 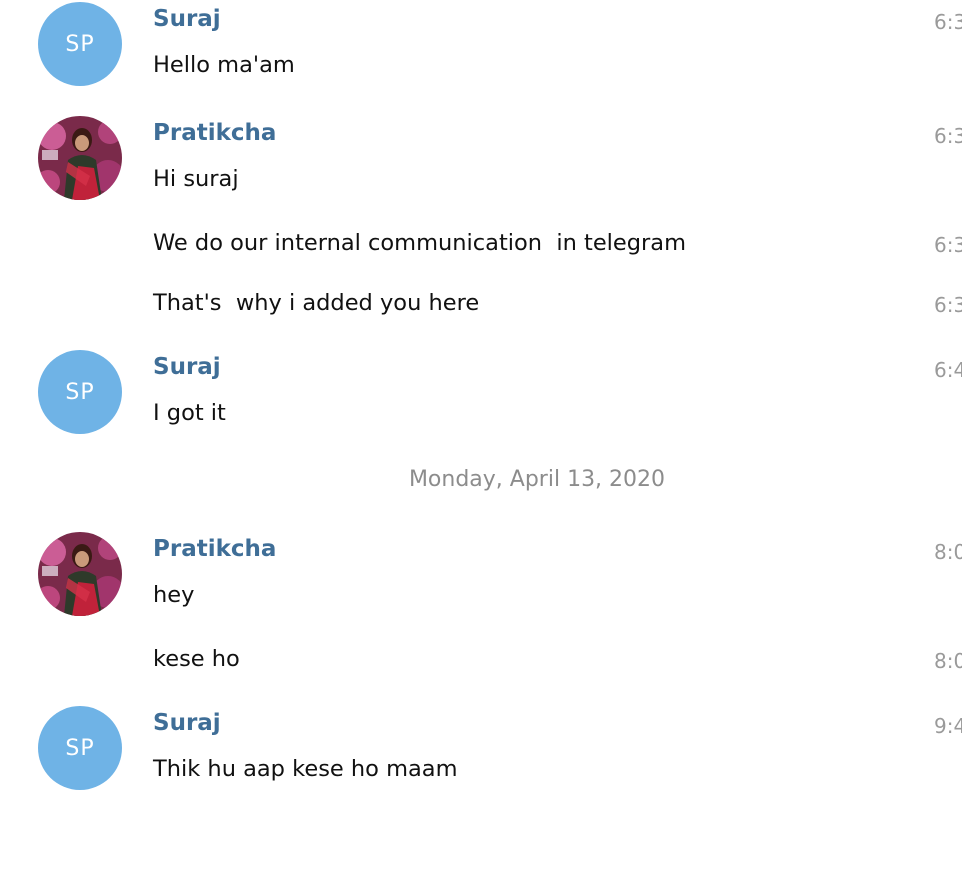 I want to click on date-separator: Monday, April 13, 2020, so click(x=537, y=479).